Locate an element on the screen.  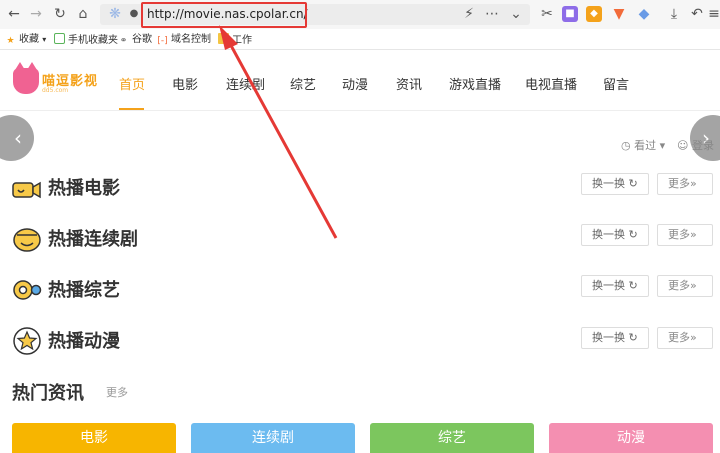
shield-icon: ◆ is located at coordinates (594, 14).